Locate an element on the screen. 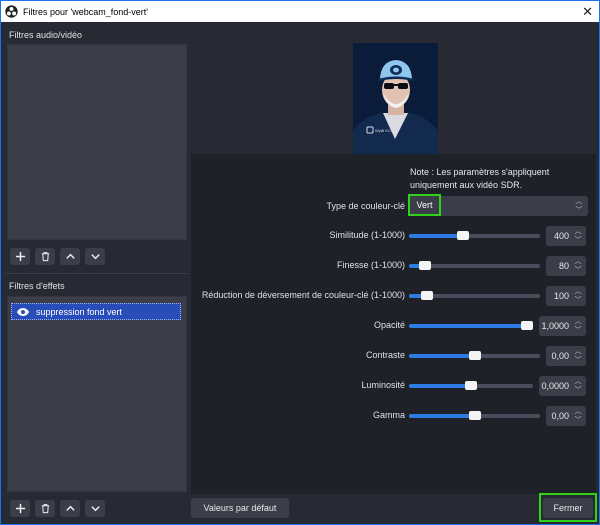  close-window-icon: ✕ is located at coordinates (587, 12).